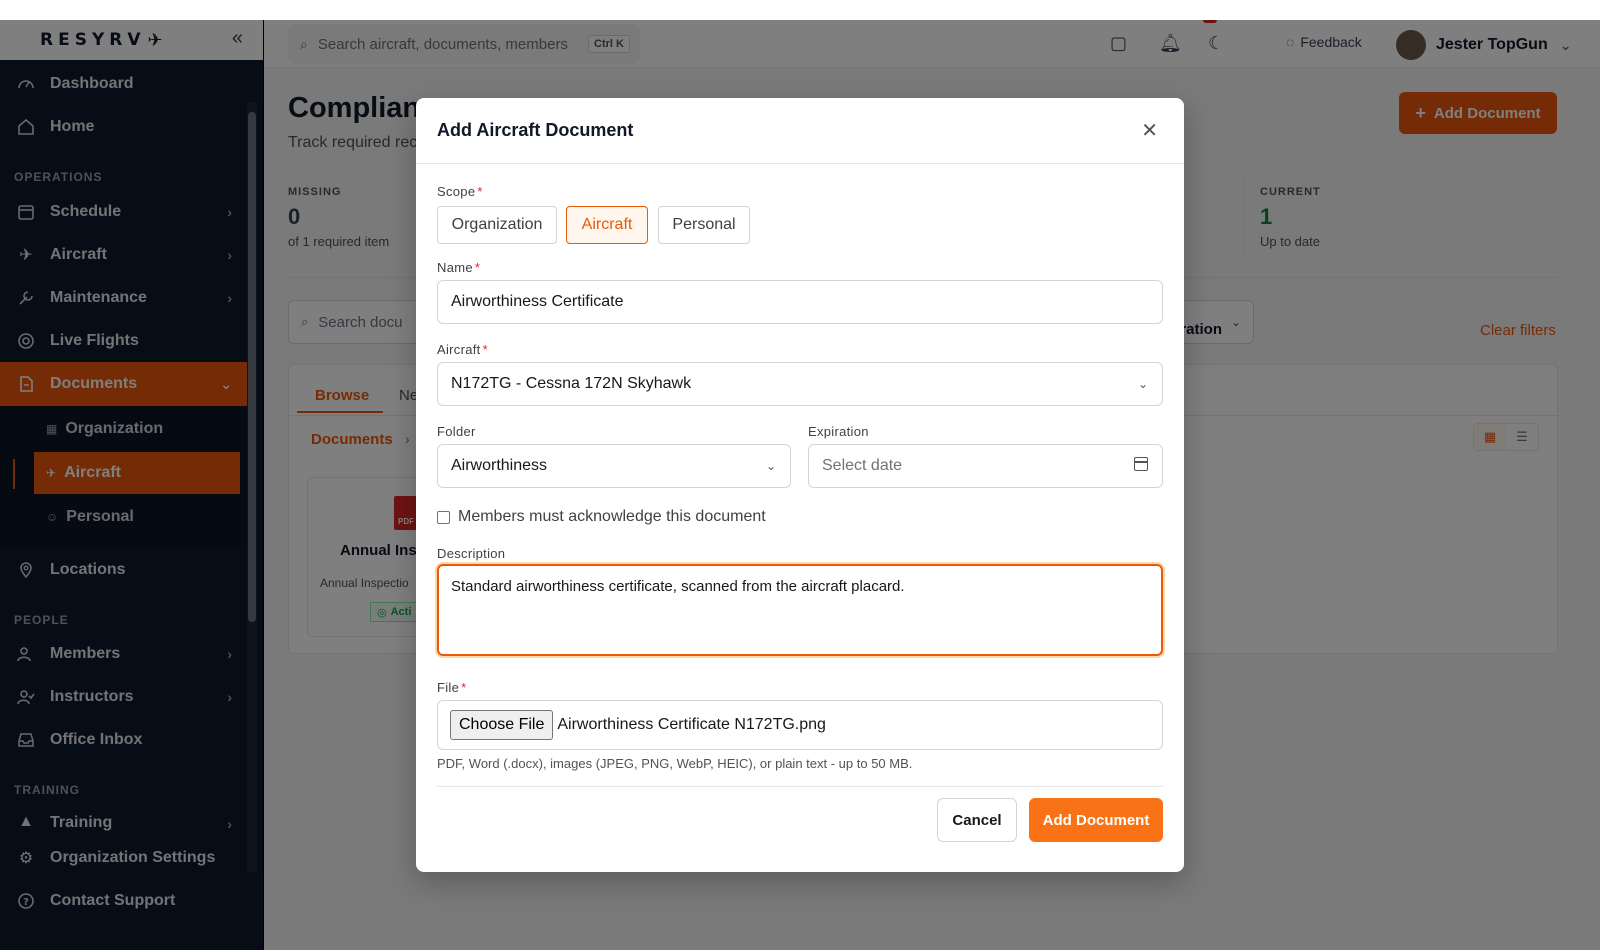 This screenshot has height=950, width=1600. Describe the element at coordinates (838, 431) in the screenshot. I see `expiration-label: Expiration` at that location.